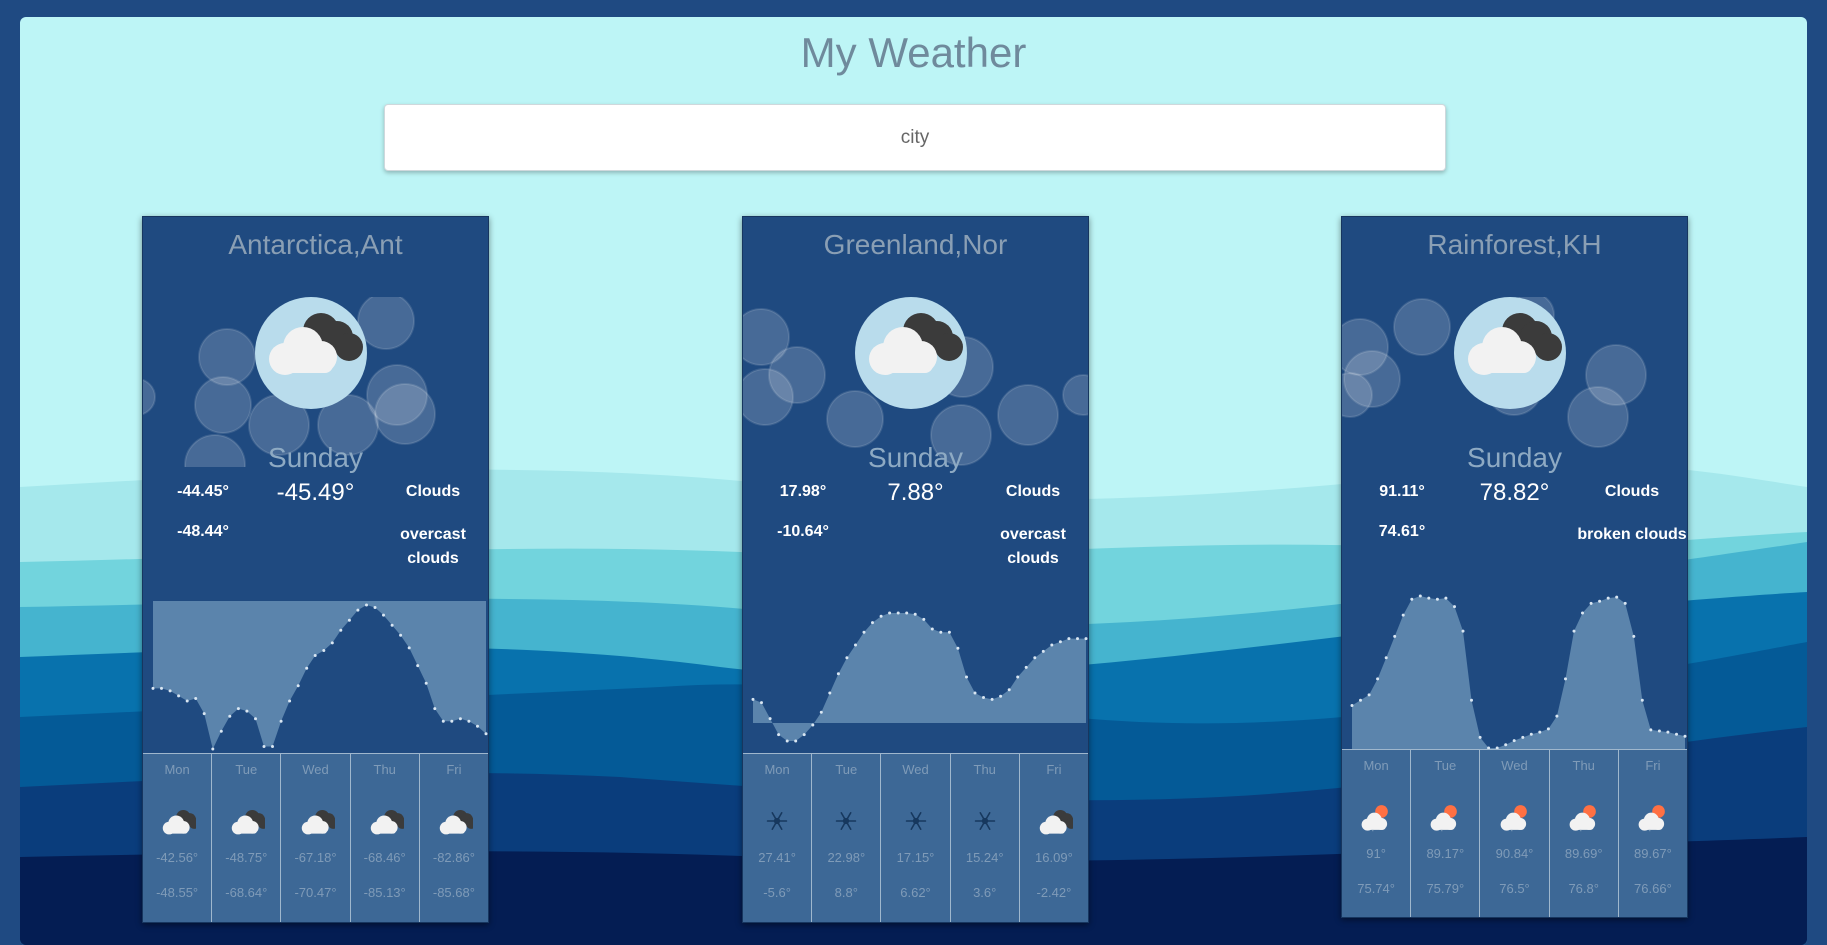 The height and width of the screenshot is (945, 1827). I want to click on forecast-low: 6.62°, so click(915, 892).